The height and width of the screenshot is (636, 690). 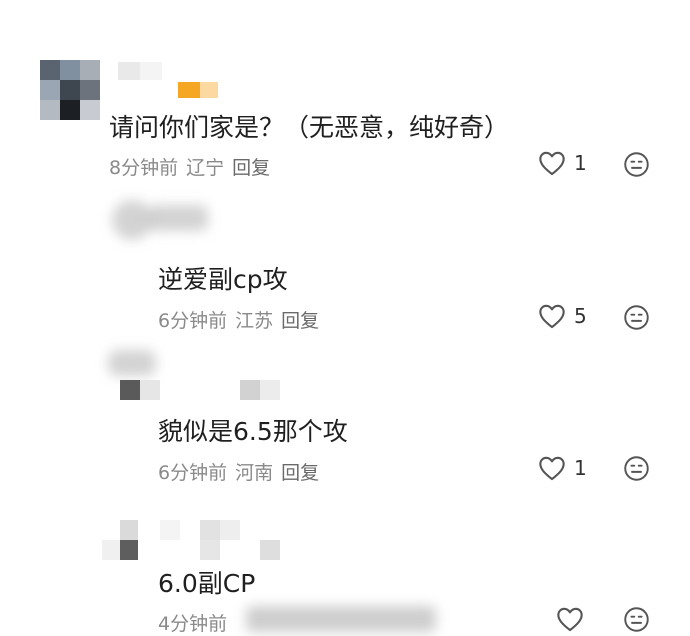 What do you see at coordinates (254, 321) in the screenshot?
I see `comment-location: 江苏` at bounding box center [254, 321].